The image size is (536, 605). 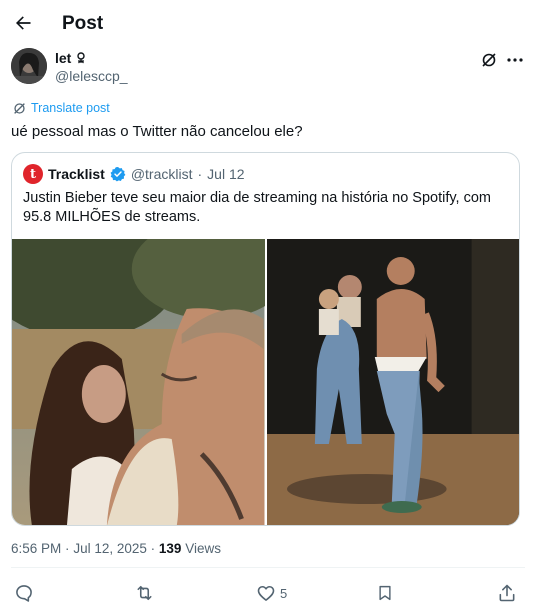 I want to click on repost-button, so click(x=144, y=591).